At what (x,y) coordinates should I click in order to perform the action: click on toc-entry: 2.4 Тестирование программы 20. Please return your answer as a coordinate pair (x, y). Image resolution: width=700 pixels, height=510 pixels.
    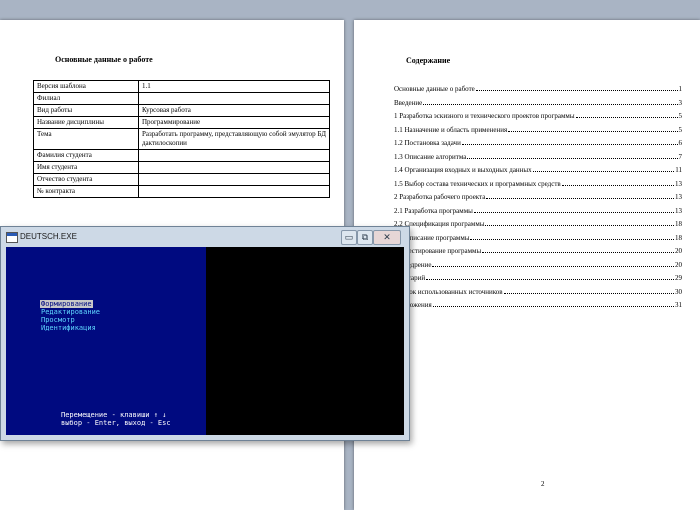
    Looking at the image, I should click on (538, 252).